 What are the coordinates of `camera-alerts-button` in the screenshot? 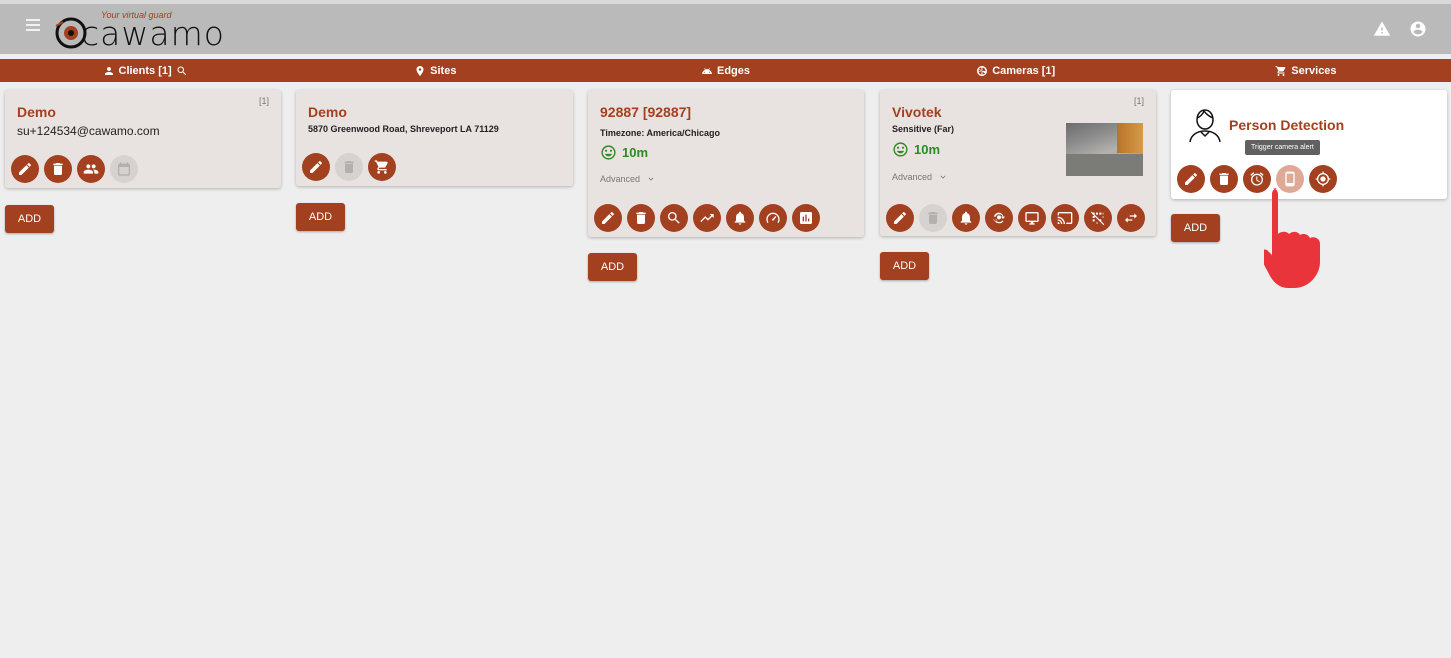 It's located at (966, 218).